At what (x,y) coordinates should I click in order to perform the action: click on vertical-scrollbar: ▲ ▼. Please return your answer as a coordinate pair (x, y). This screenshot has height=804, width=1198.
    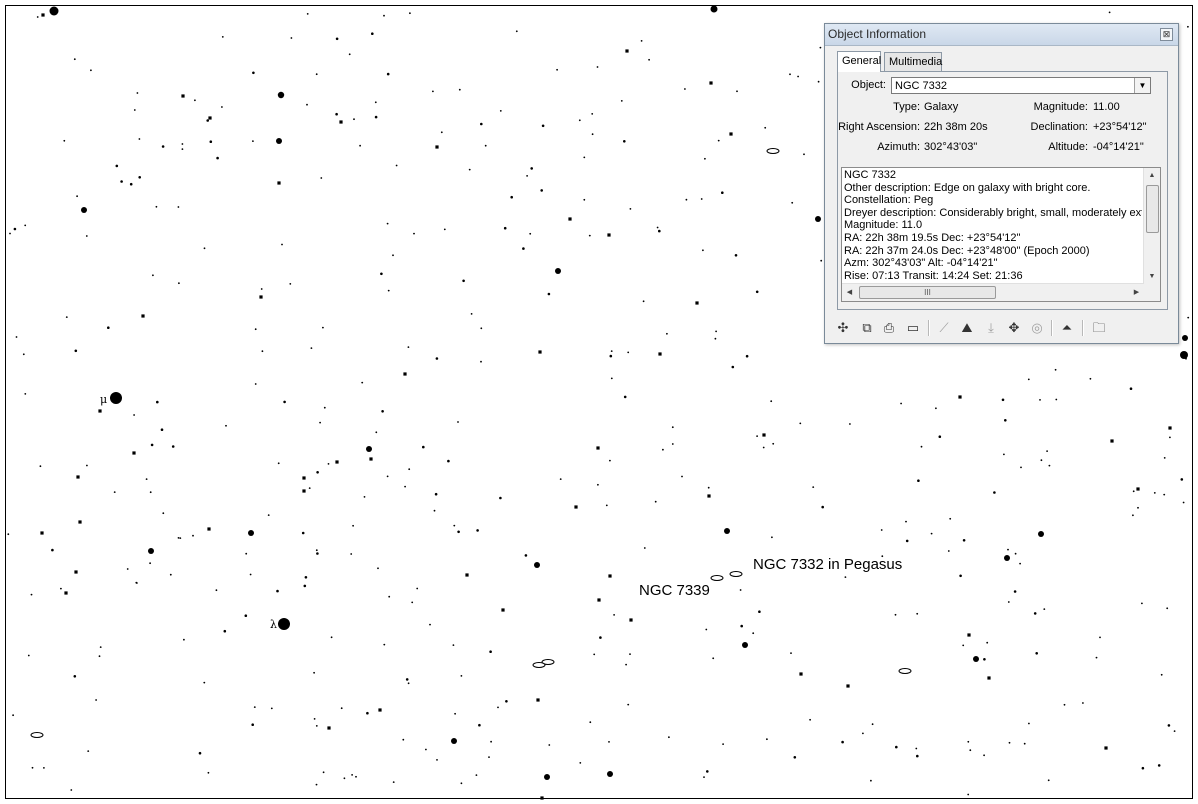
    Looking at the image, I should click on (1151, 226).